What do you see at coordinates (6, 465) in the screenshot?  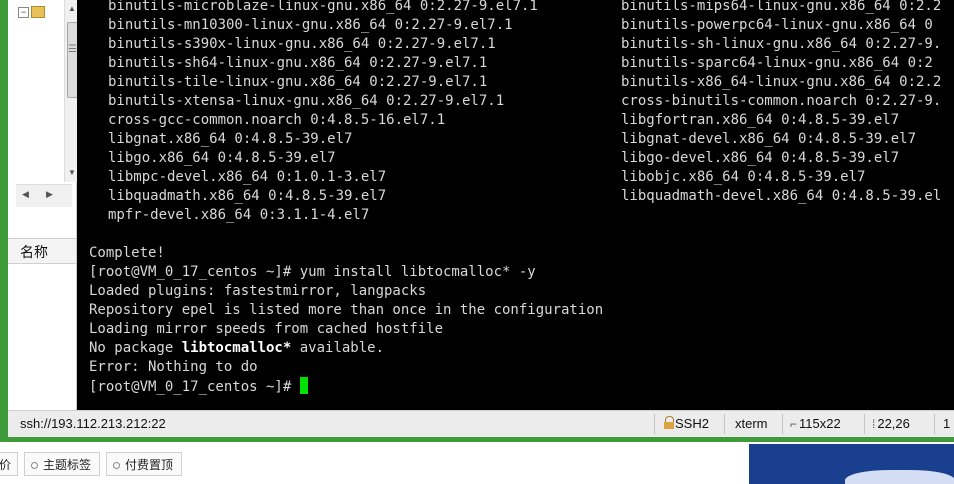 I see `tag-label: 价` at bounding box center [6, 465].